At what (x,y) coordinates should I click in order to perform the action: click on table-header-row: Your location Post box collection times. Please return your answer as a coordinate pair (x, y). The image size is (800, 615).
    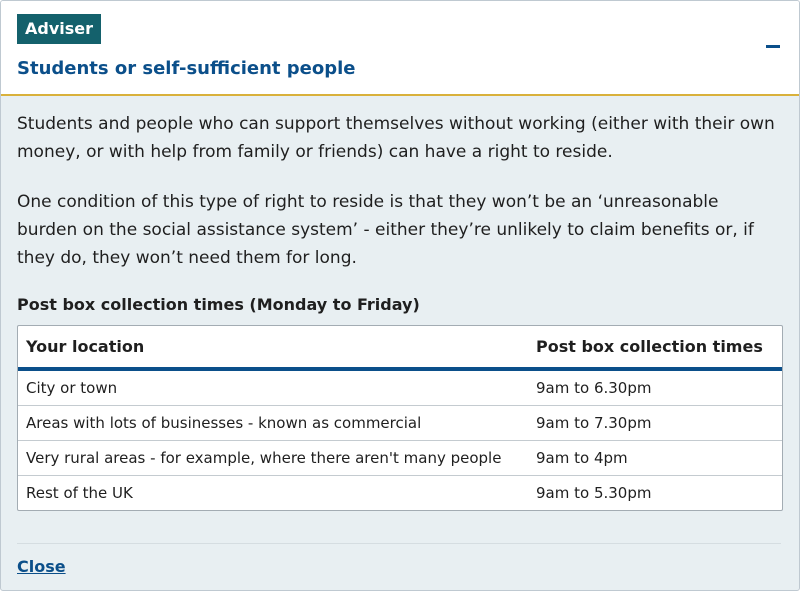
    Looking at the image, I should click on (400, 348).